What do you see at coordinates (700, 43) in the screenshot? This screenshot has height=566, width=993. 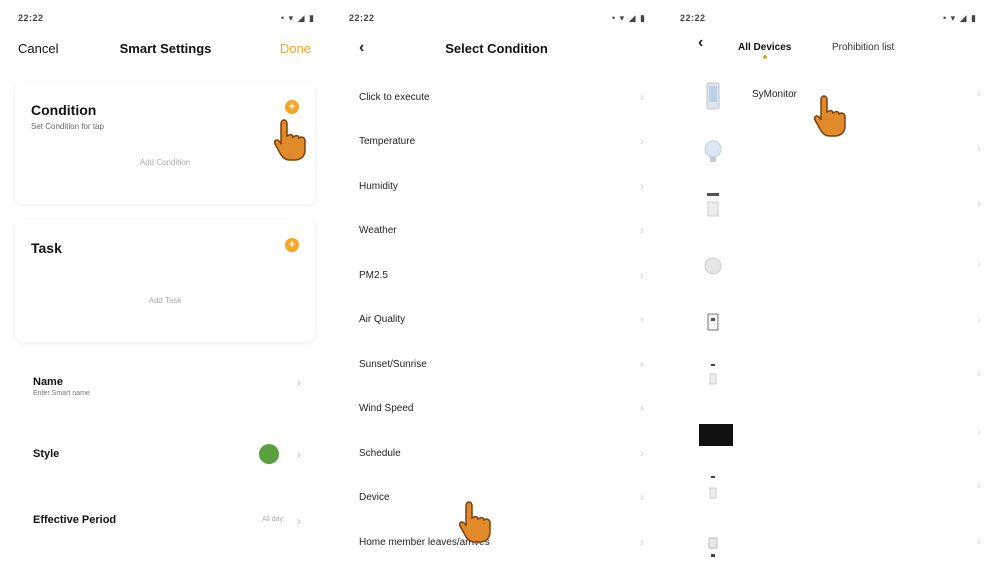 I see `back-arrow-icon: ‹` at bounding box center [700, 43].